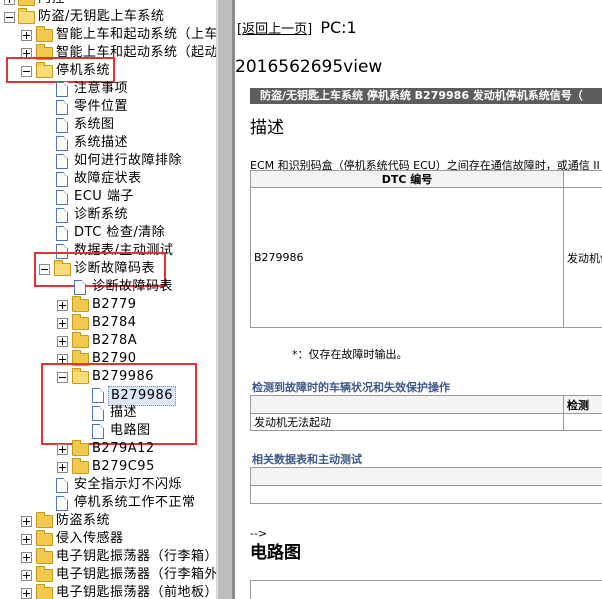 This screenshot has height=599, width=602. I want to click on tree-item-antitheft-root: 防盗/无钥匙上车系统, so click(108, 17).